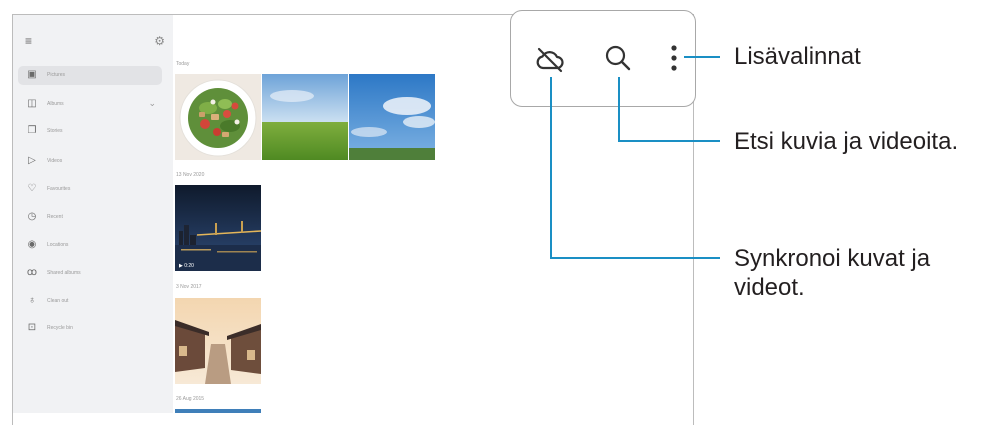 The image size is (1001, 425). Describe the element at coordinates (90, 131) in the screenshot. I see `sidebar-item-stories: ❐ Stories` at that location.